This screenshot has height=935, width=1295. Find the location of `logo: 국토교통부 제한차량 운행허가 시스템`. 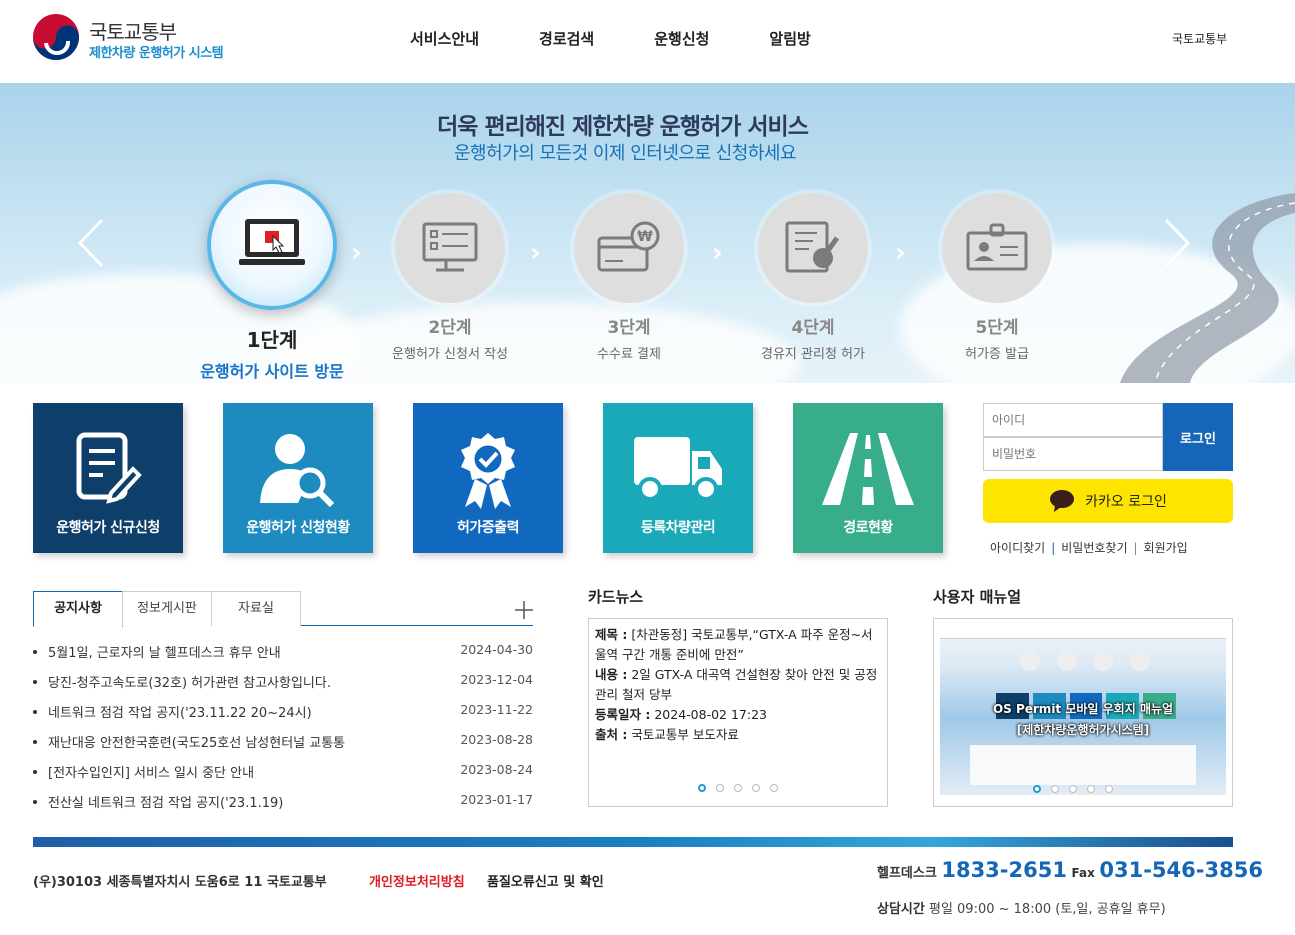

logo: 국토교통부 제한차량 운행허가 시스템 is located at coordinates (152, 38).